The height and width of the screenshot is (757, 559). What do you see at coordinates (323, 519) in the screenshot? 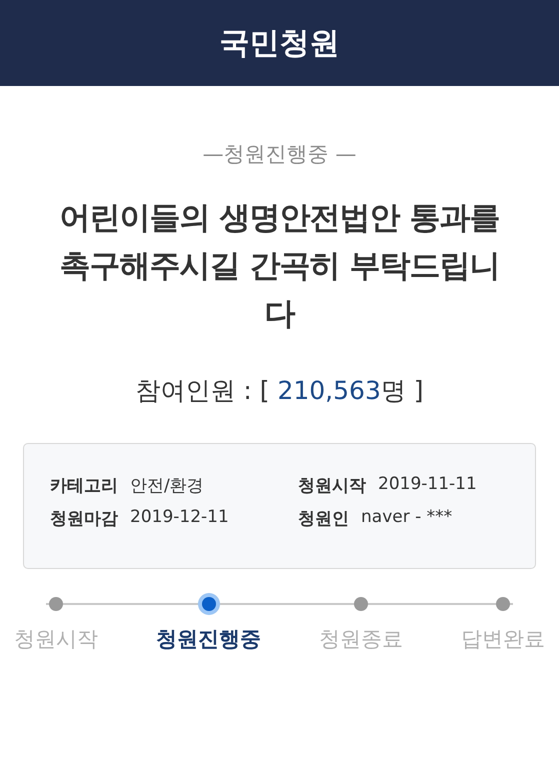
I see `info-label: 청원인` at bounding box center [323, 519].